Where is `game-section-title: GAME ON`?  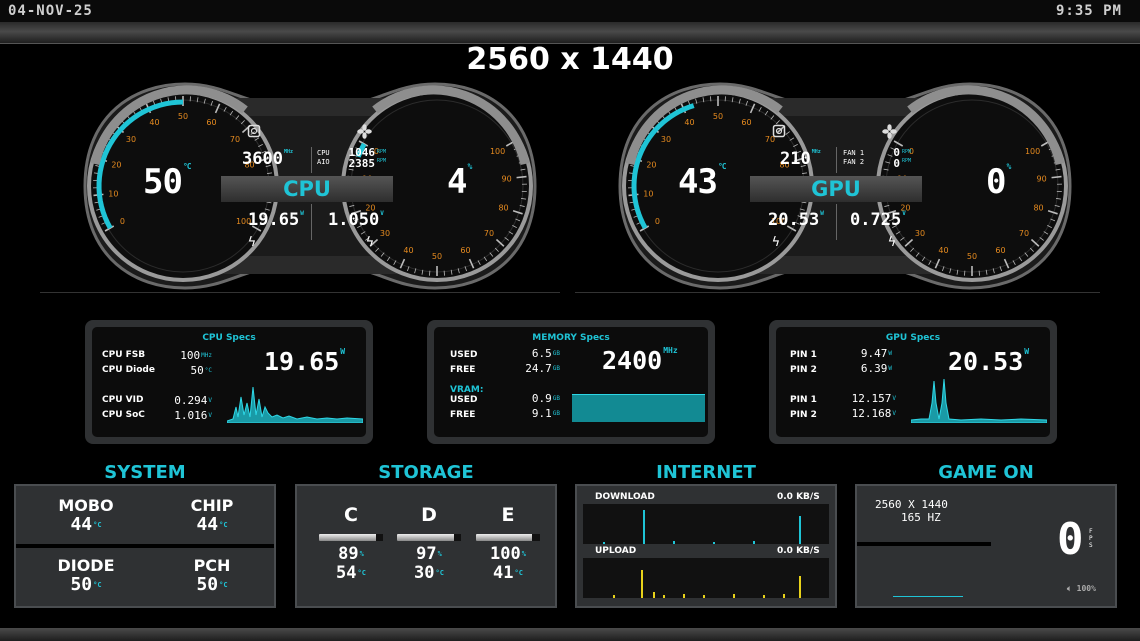 game-section-title: GAME ON is located at coordinates (986, 472).